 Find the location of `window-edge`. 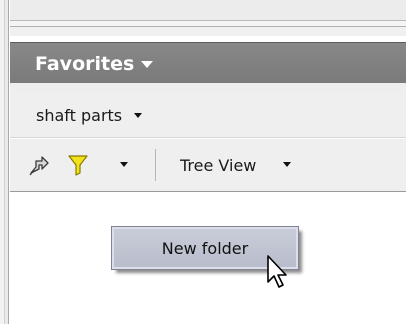

window-edge is located at coordinates (5, 162).